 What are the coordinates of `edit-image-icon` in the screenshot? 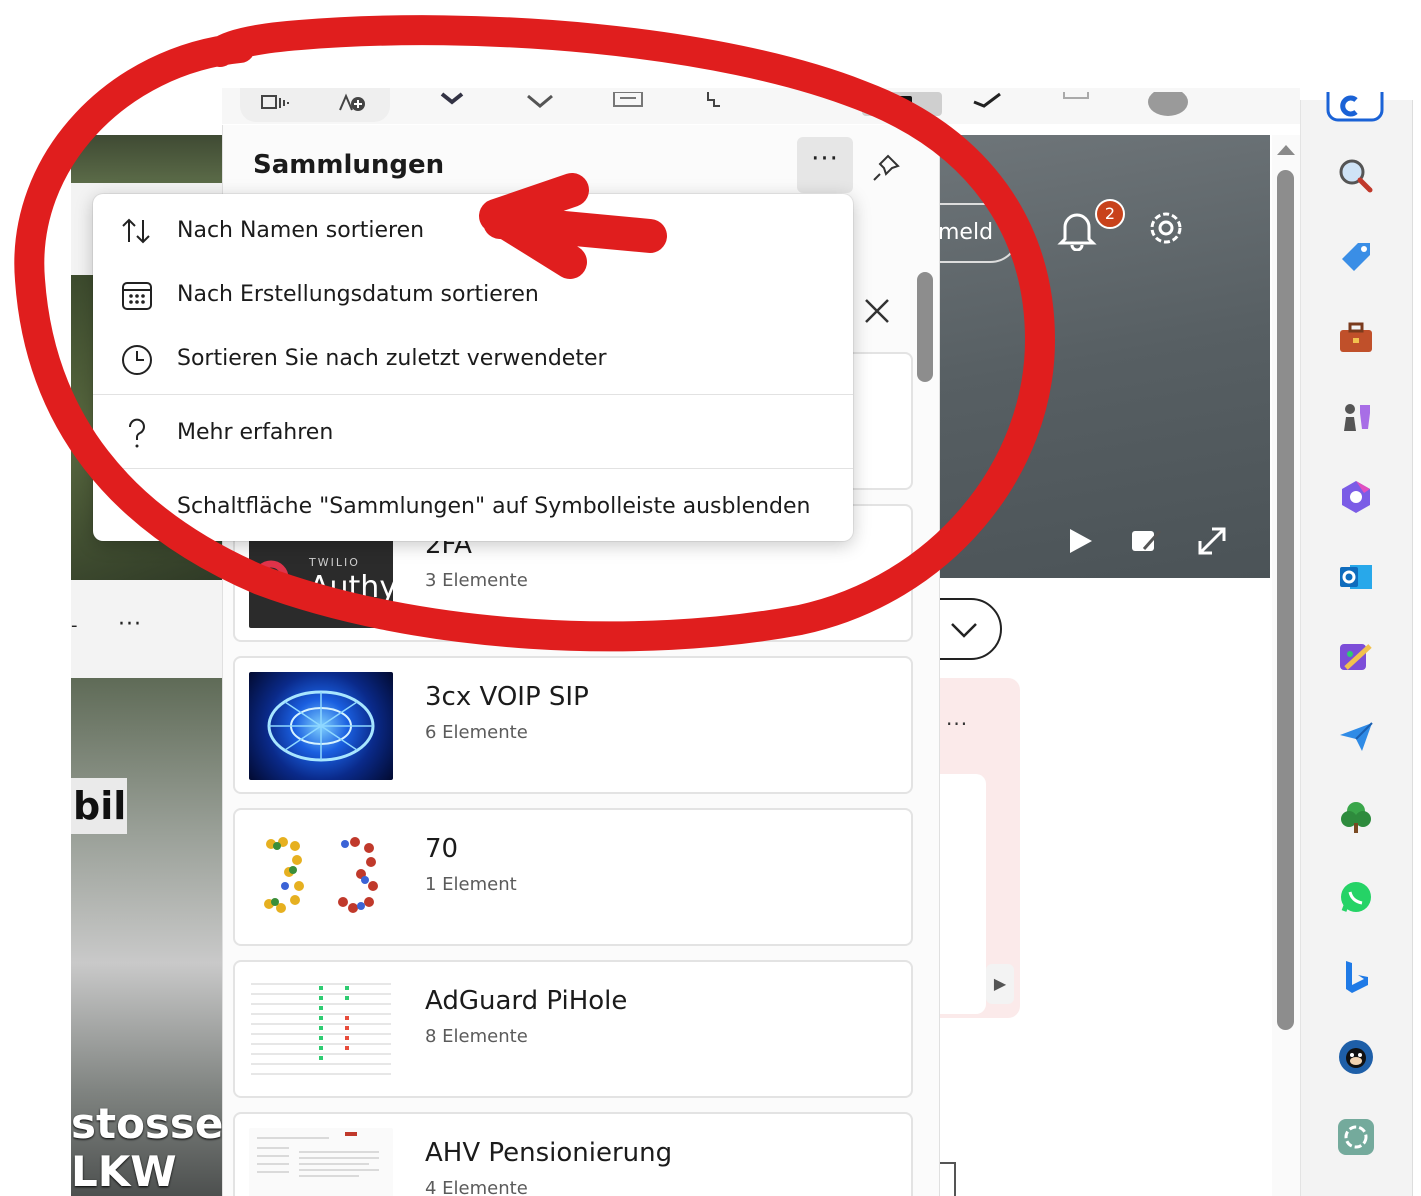 It's located at (1146, 541).